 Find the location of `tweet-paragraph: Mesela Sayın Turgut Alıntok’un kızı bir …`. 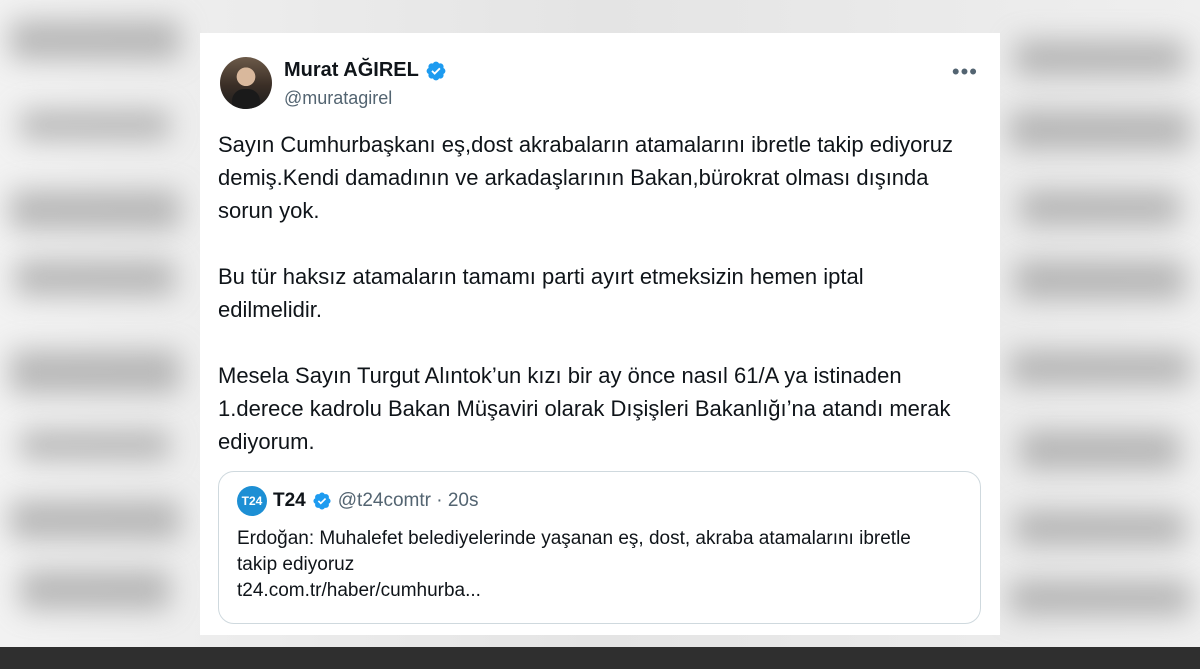

tweet-paragraph: Mesela Sayın Turgut Alıntok’un kızı bir … is located at coordinates (584, 408).